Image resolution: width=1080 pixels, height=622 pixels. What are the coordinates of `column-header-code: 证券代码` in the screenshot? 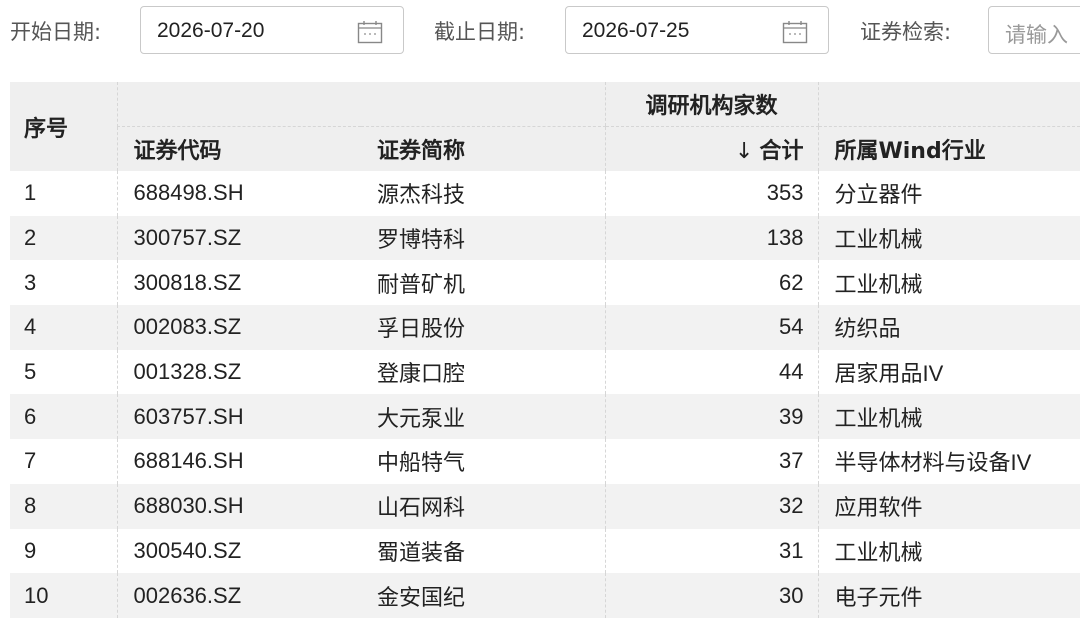 It's located at (238, 148).